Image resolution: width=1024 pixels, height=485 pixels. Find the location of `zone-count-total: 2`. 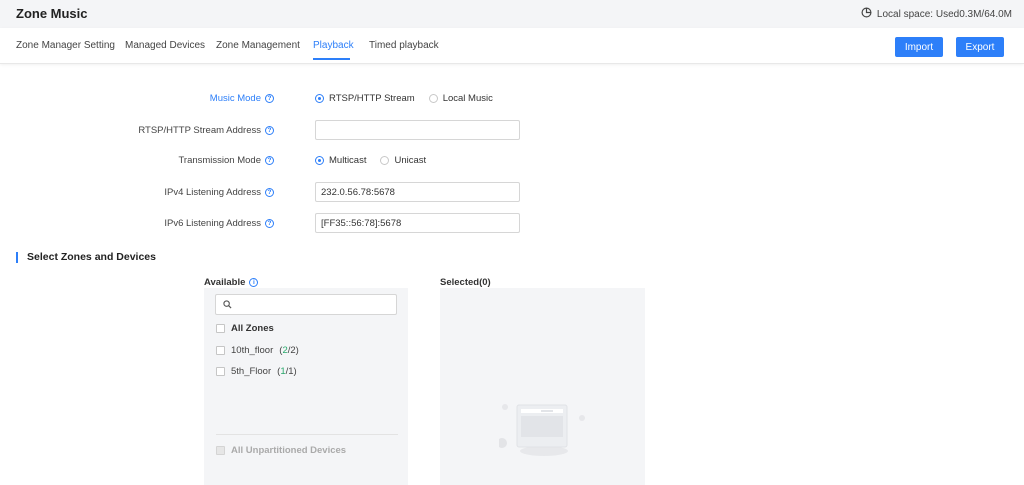

zone-count-total: 2 is located at coordinates (293, 350).